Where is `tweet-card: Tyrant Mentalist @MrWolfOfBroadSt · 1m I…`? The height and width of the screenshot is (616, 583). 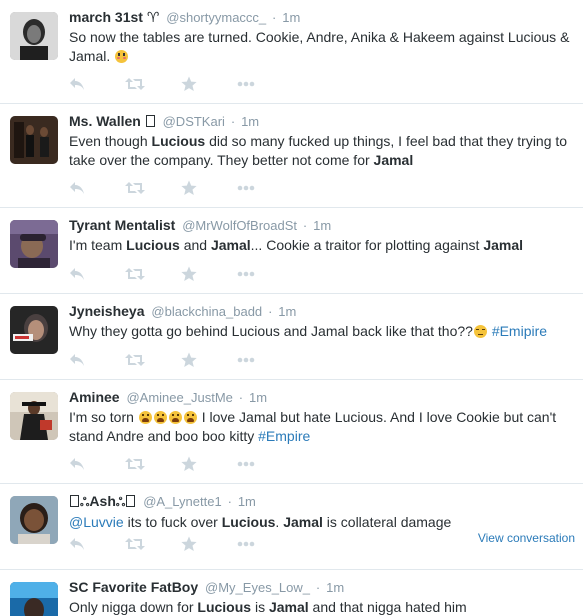
tweet-card: Tyrant Mentalist @MrWolfOfBroadSt · 1m I… is located at coordinates (291, 251).